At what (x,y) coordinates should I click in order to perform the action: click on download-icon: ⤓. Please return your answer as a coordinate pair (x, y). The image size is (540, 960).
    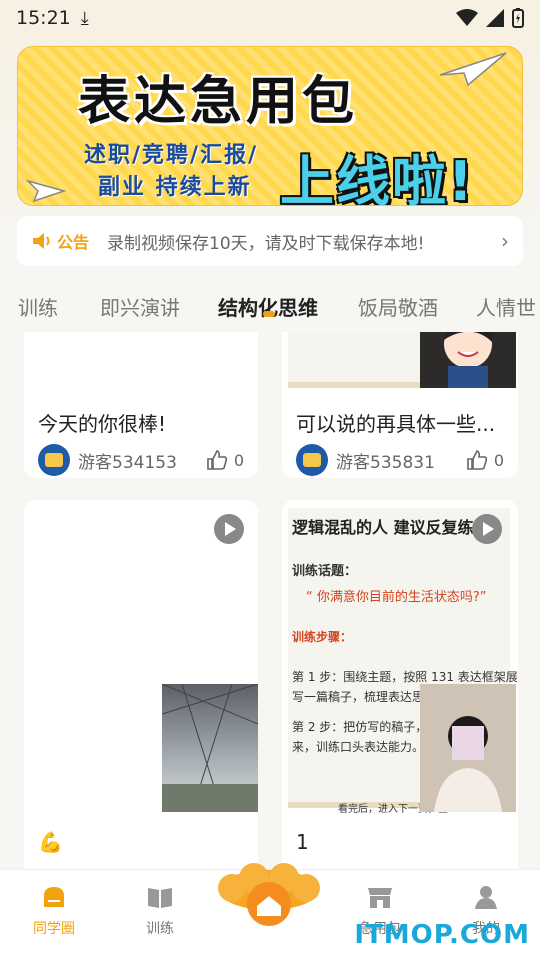
    Looking at the image, I should click on (84, 18).